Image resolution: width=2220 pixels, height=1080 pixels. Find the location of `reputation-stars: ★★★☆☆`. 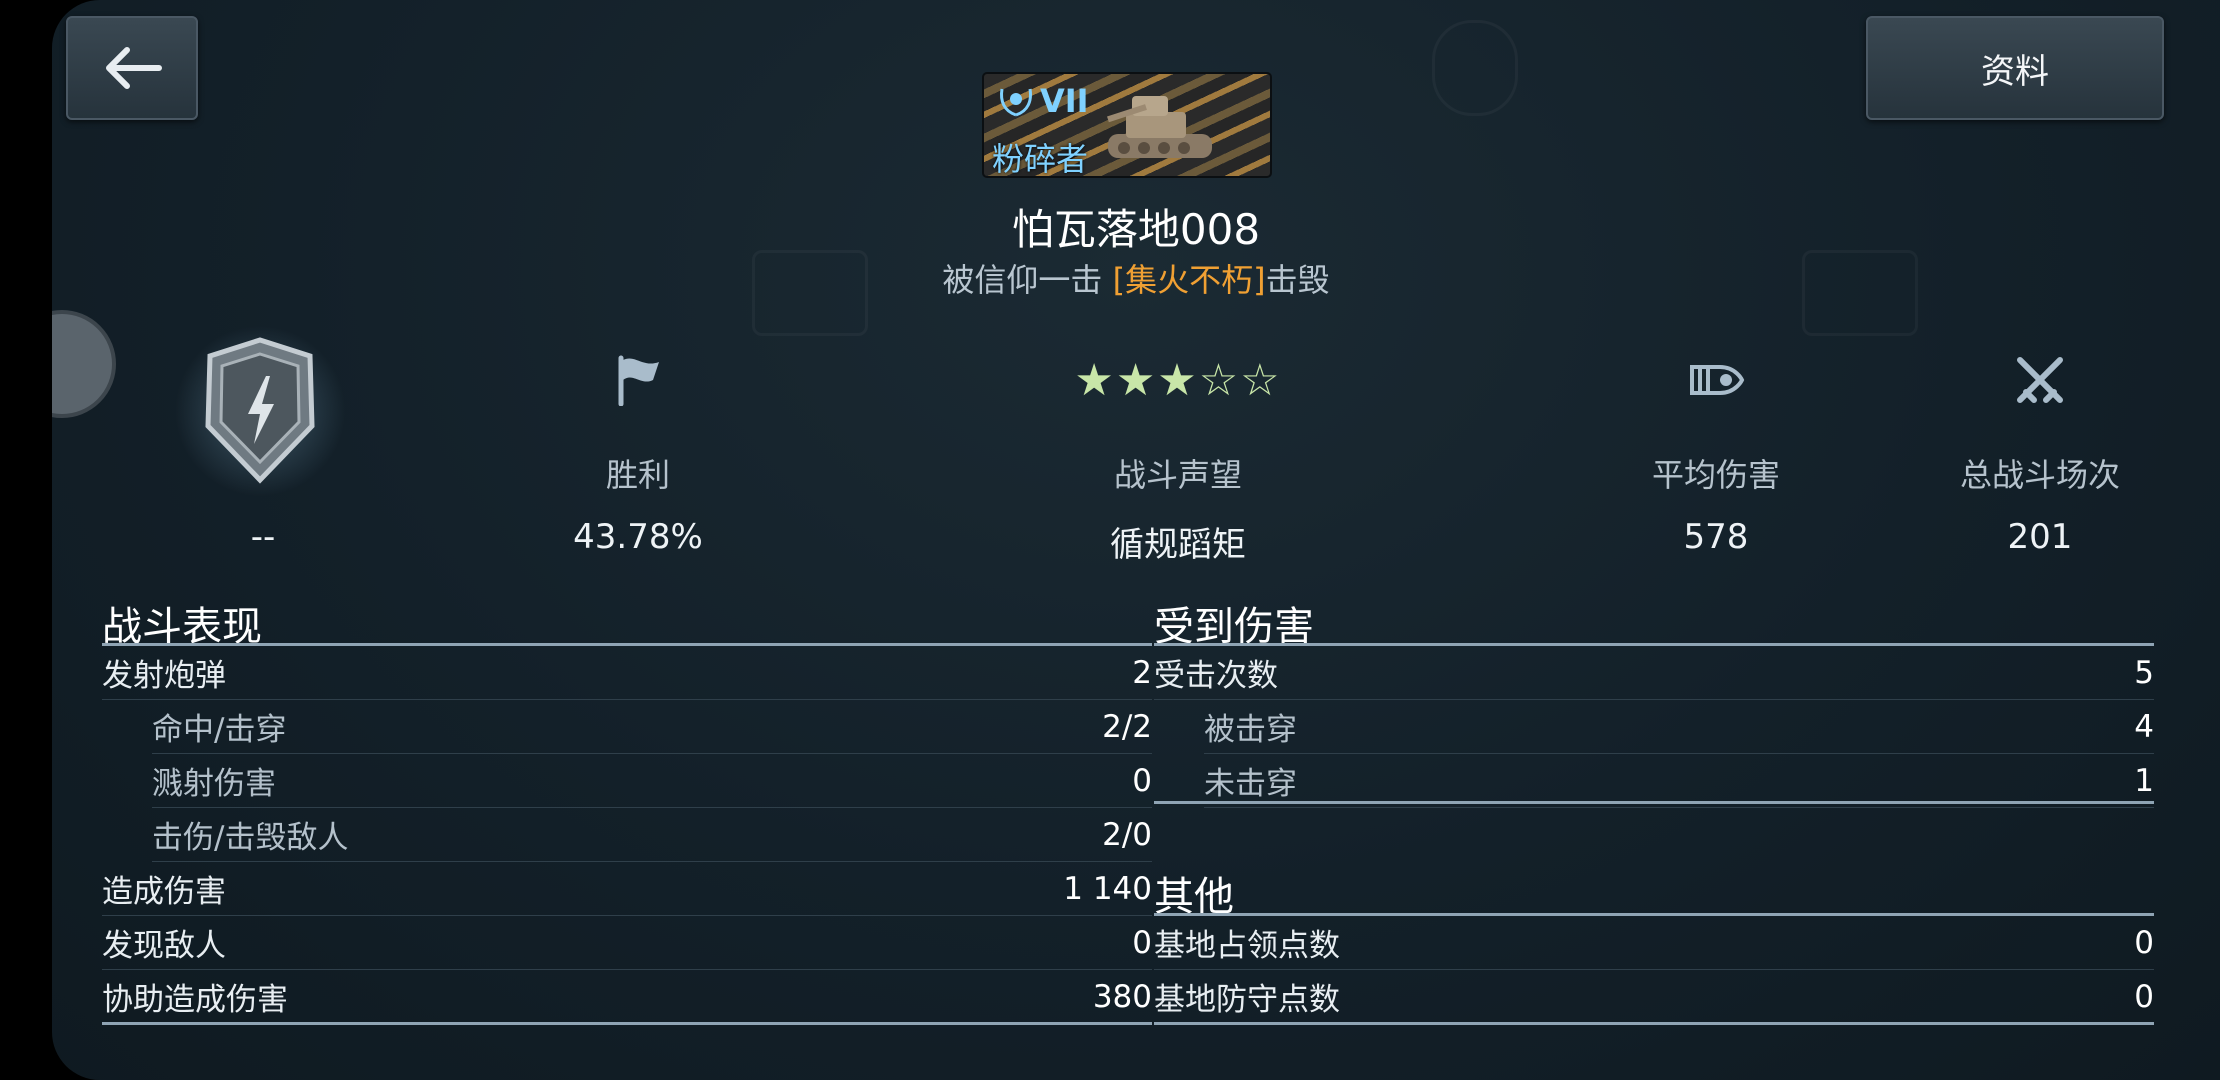

reputation-stars: ★★★☆☆ is located at coordinates (1178, 380).